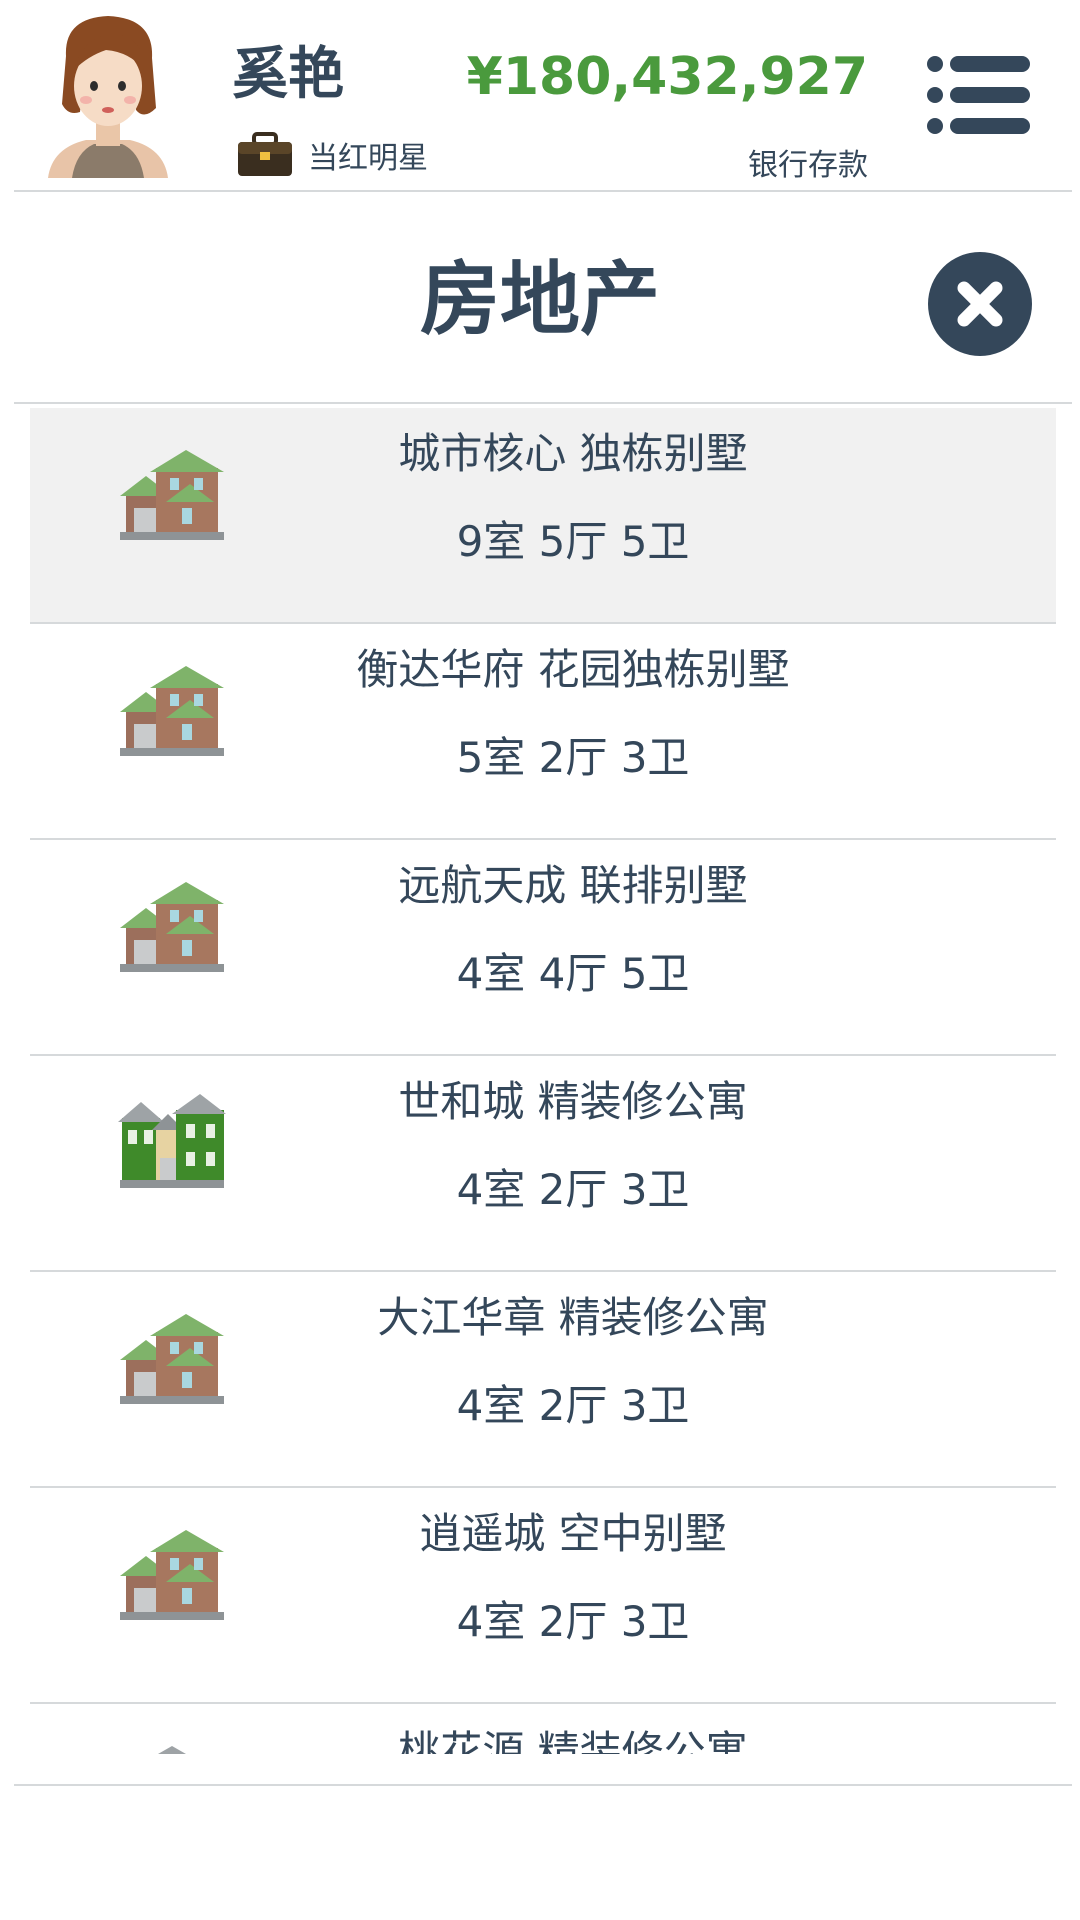  I want to click on briefcase-icon, so click(265, 154).